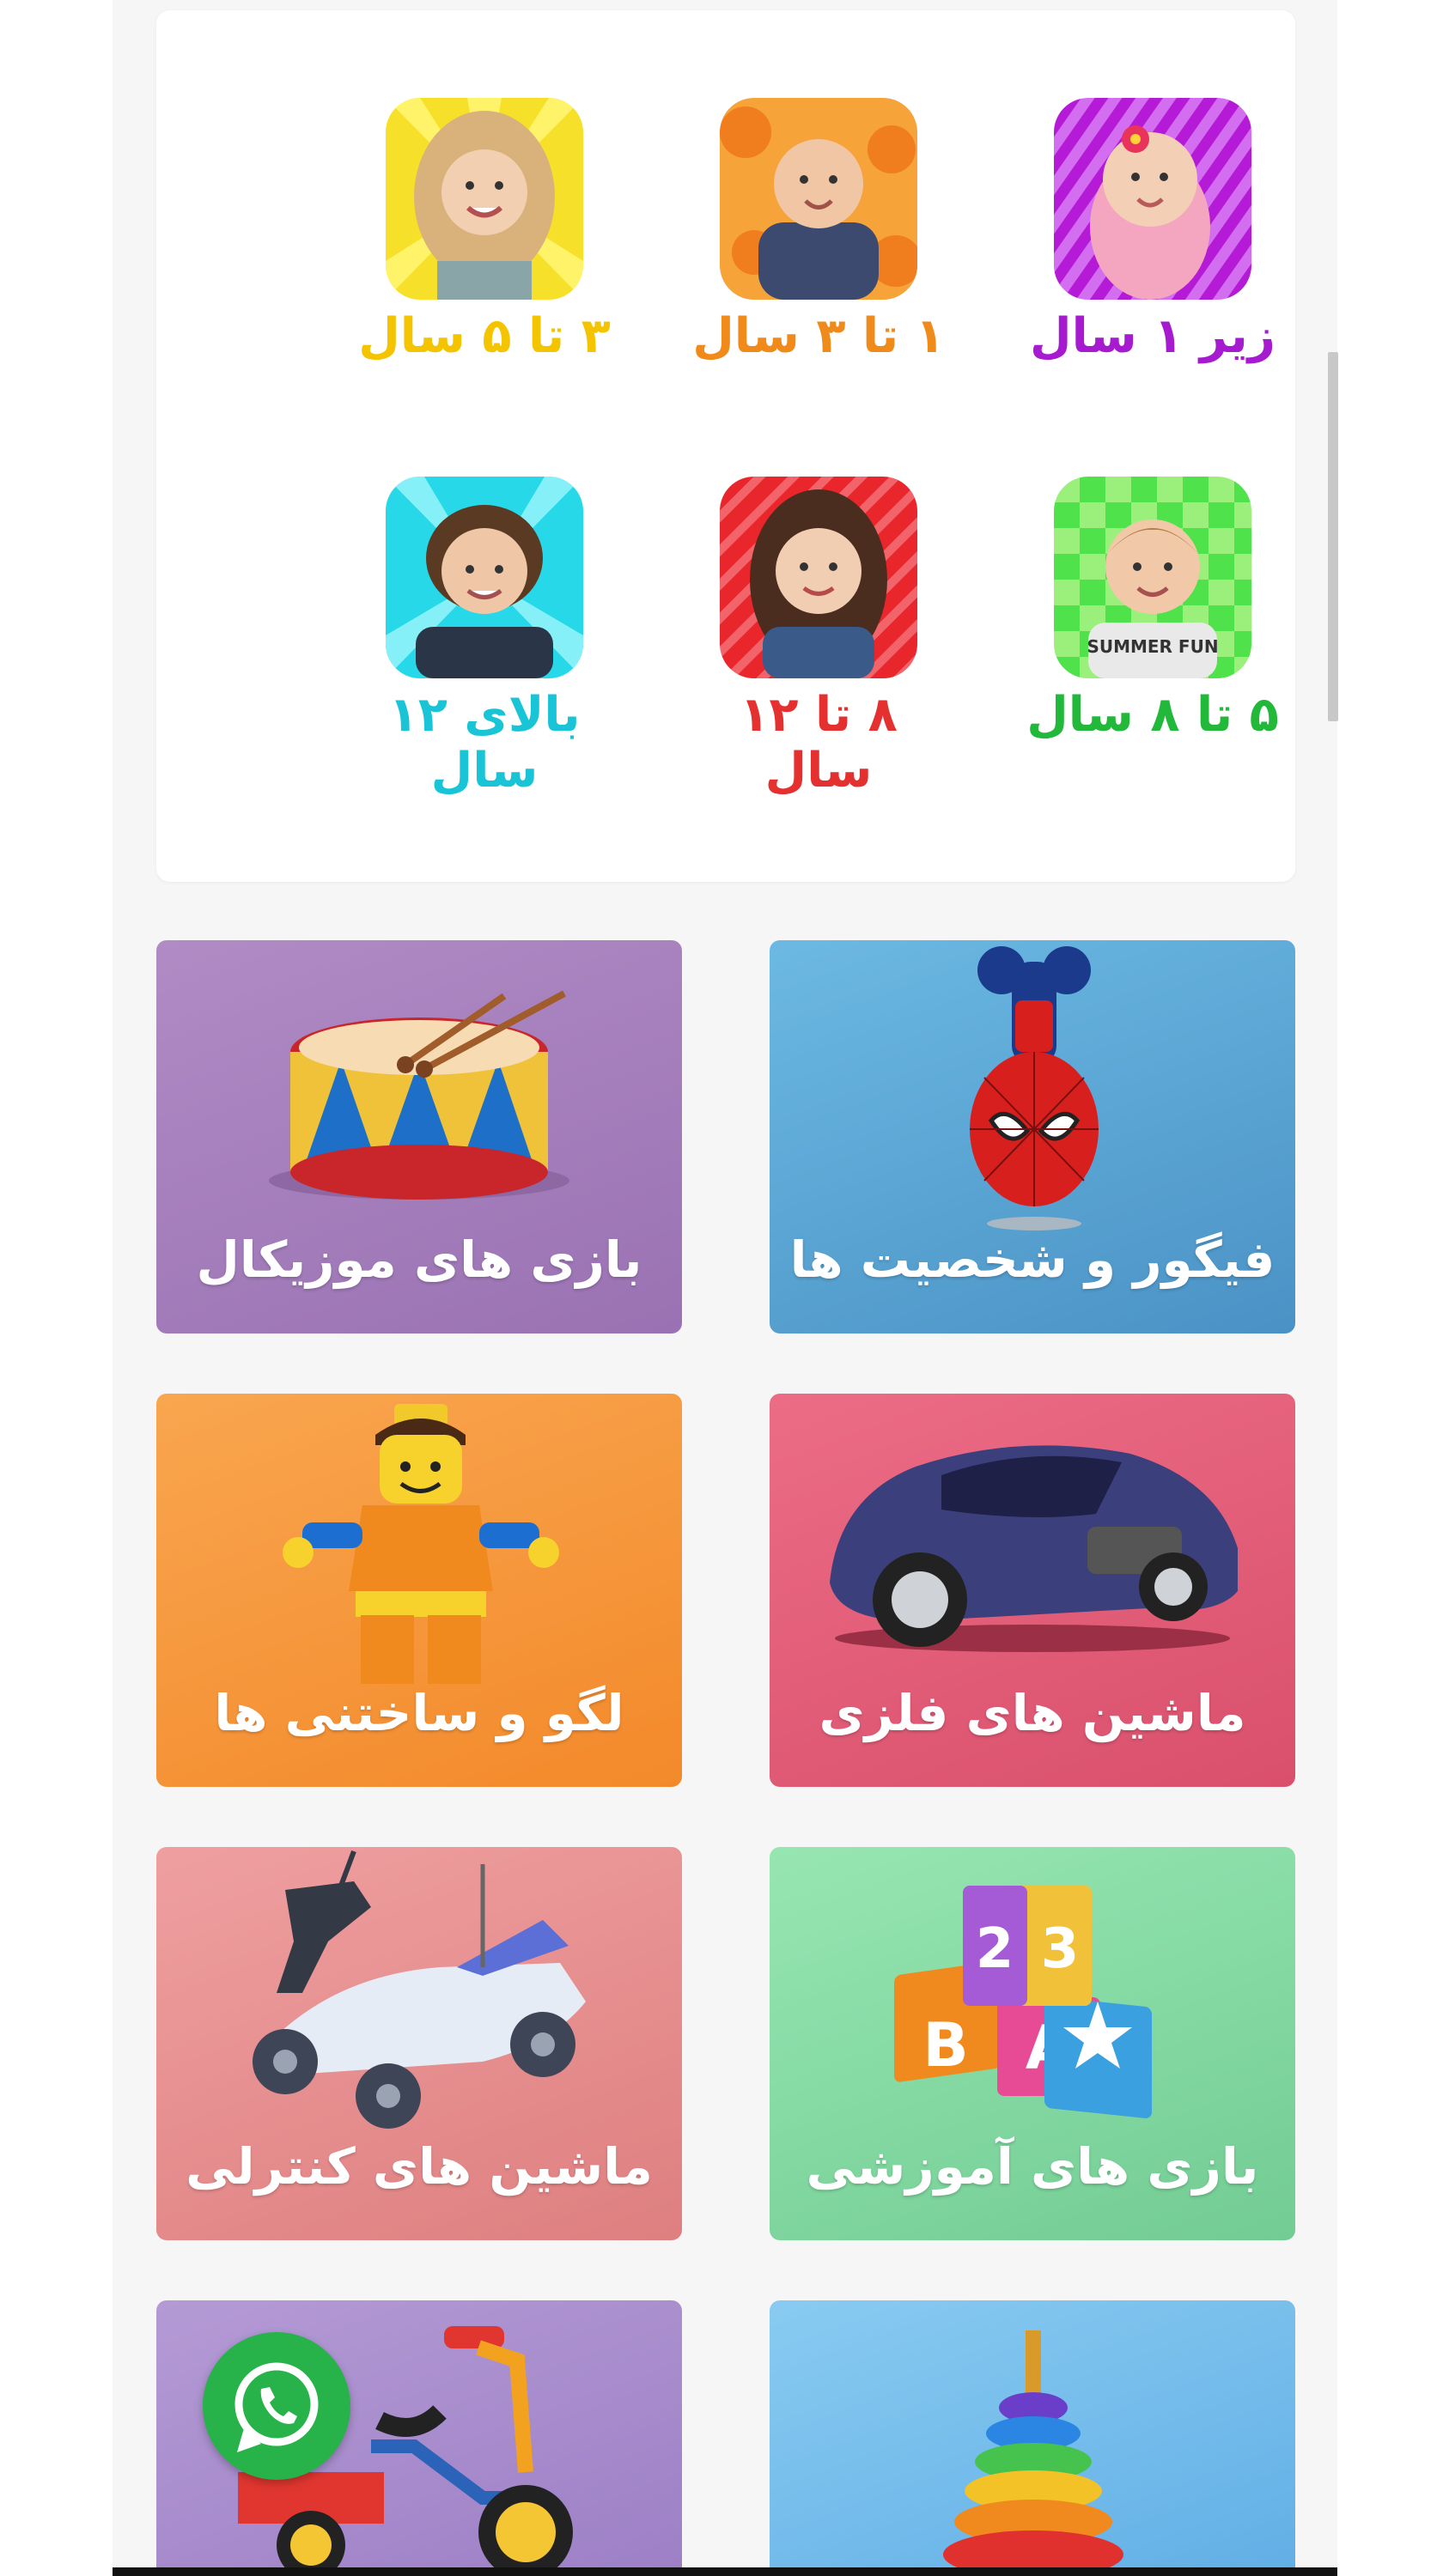  What do you see at coordinates (1032, 1713) in the screenshot?
I see `category-label: ماشین های فلزی` at bounding box center [1032, 1713].